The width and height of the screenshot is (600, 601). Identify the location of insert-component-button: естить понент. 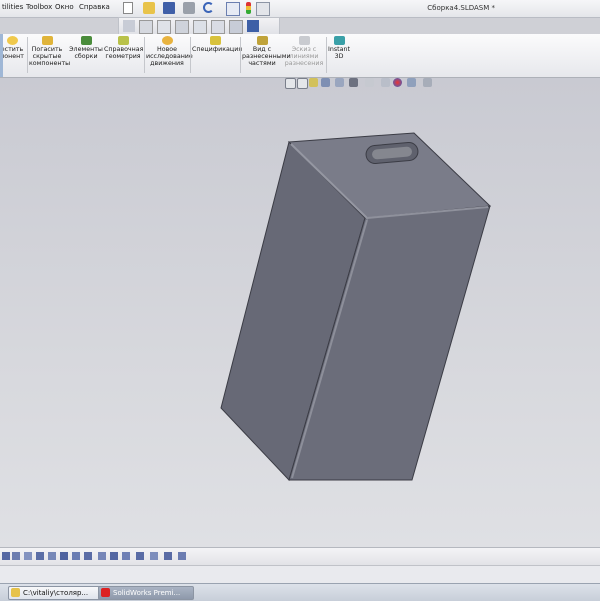
(12, 48).